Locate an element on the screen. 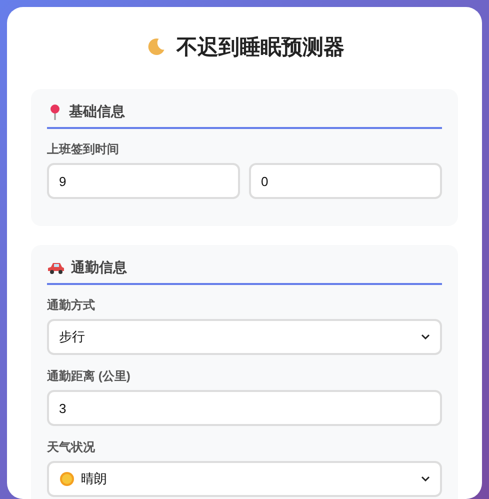  page-title: 不迟到睡眠预测器 is located at coordinates (260, 48).